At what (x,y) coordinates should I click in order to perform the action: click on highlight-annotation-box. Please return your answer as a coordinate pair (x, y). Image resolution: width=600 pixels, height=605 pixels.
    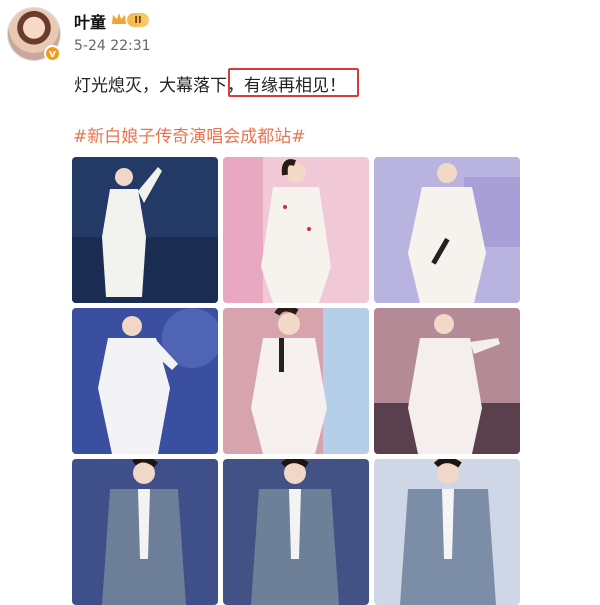
    Looking at the image, I should click on (293, 82).